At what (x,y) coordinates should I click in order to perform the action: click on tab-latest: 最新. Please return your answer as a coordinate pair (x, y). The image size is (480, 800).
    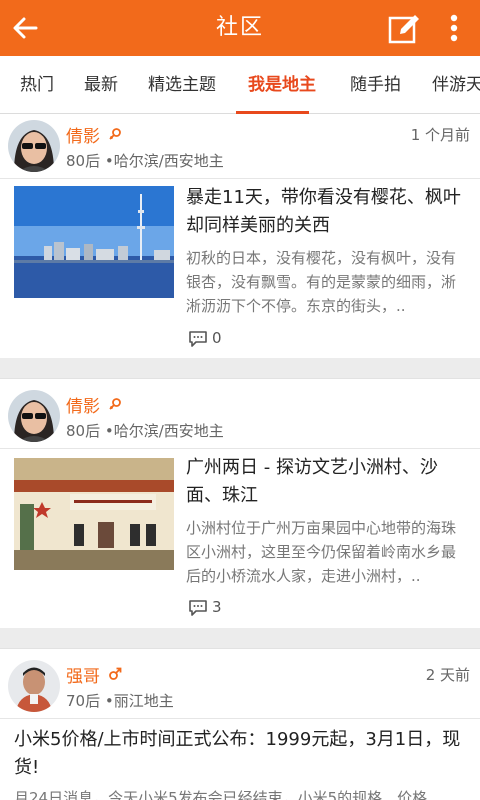
    Looking at the image, I should click on (101, 84).